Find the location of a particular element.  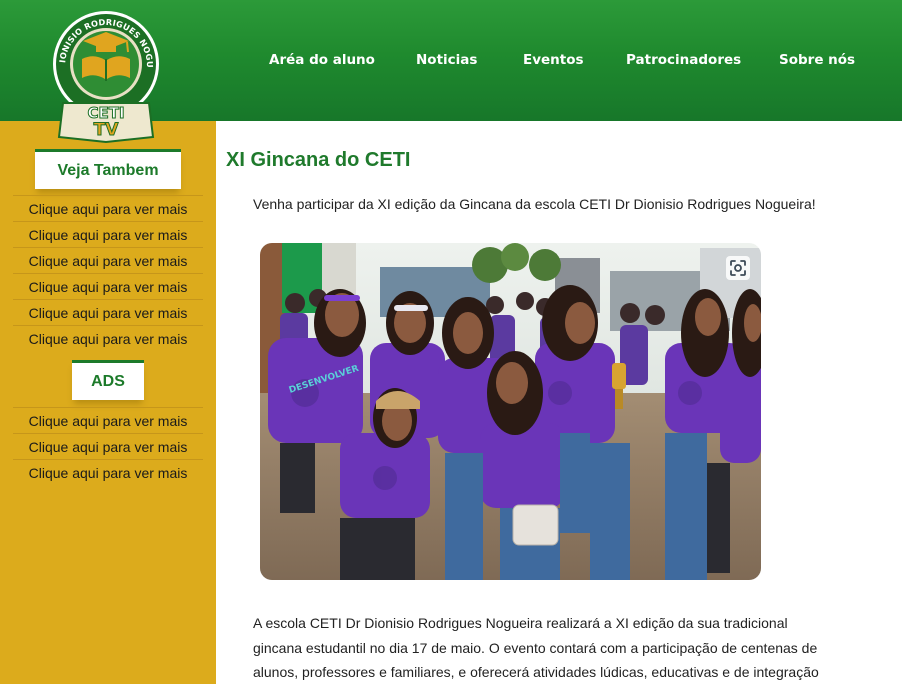

ceti-tv-logo: DR. DIONISIO RODRIGUES NOGUEIRA CETI TV is located at coordinates (104, 72).